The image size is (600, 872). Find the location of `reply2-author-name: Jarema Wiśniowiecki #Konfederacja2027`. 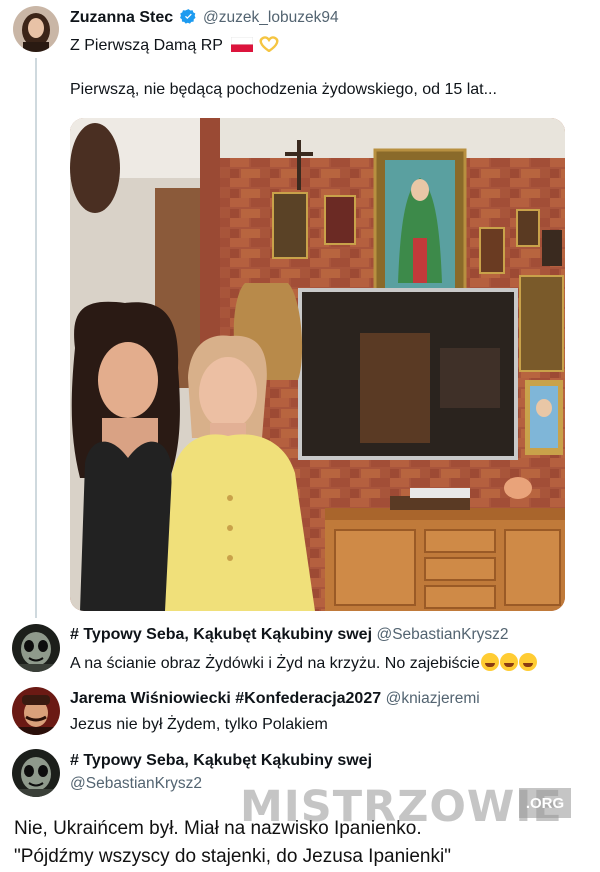

reply2-author-name: Jarema Wiśniowiecki #Konfederacja2027 is located at coordinates (225, 698).